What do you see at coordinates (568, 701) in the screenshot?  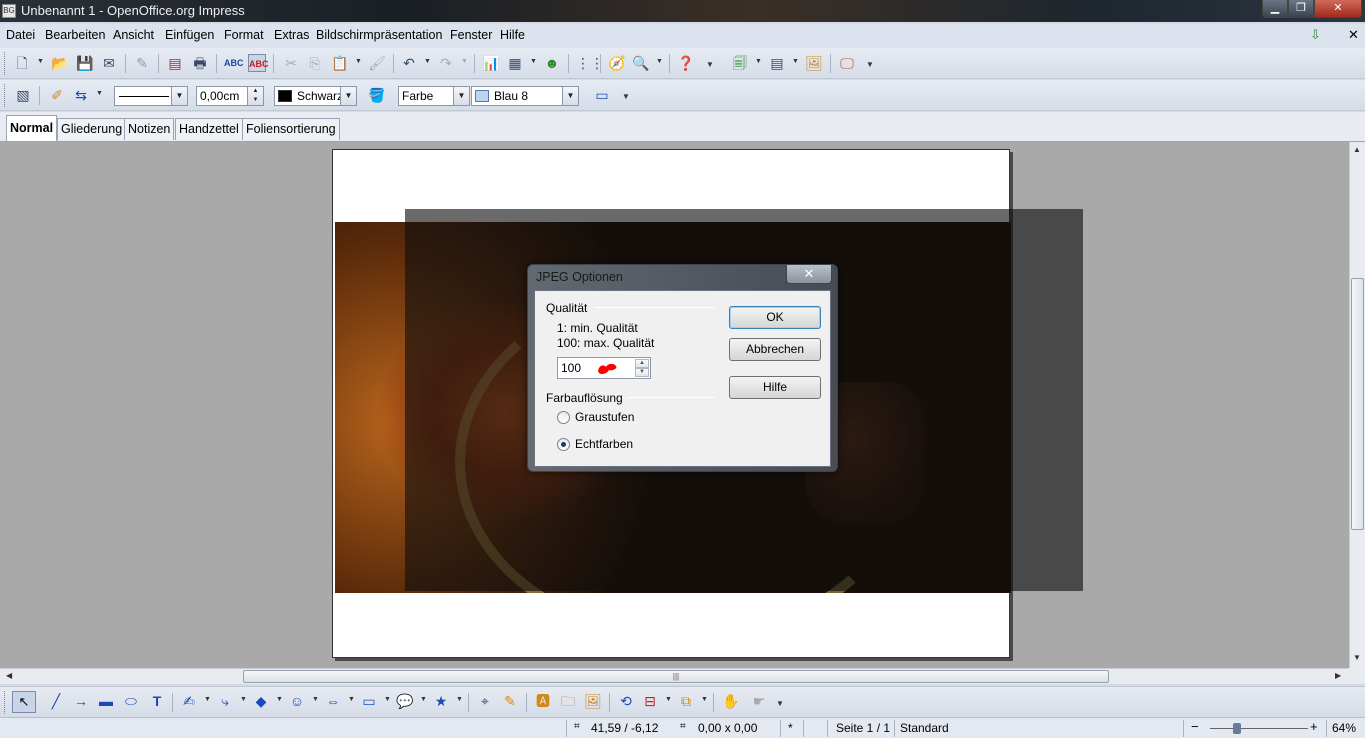 I see `from-file-icon: 🗀` at bounding box center [568, 701].